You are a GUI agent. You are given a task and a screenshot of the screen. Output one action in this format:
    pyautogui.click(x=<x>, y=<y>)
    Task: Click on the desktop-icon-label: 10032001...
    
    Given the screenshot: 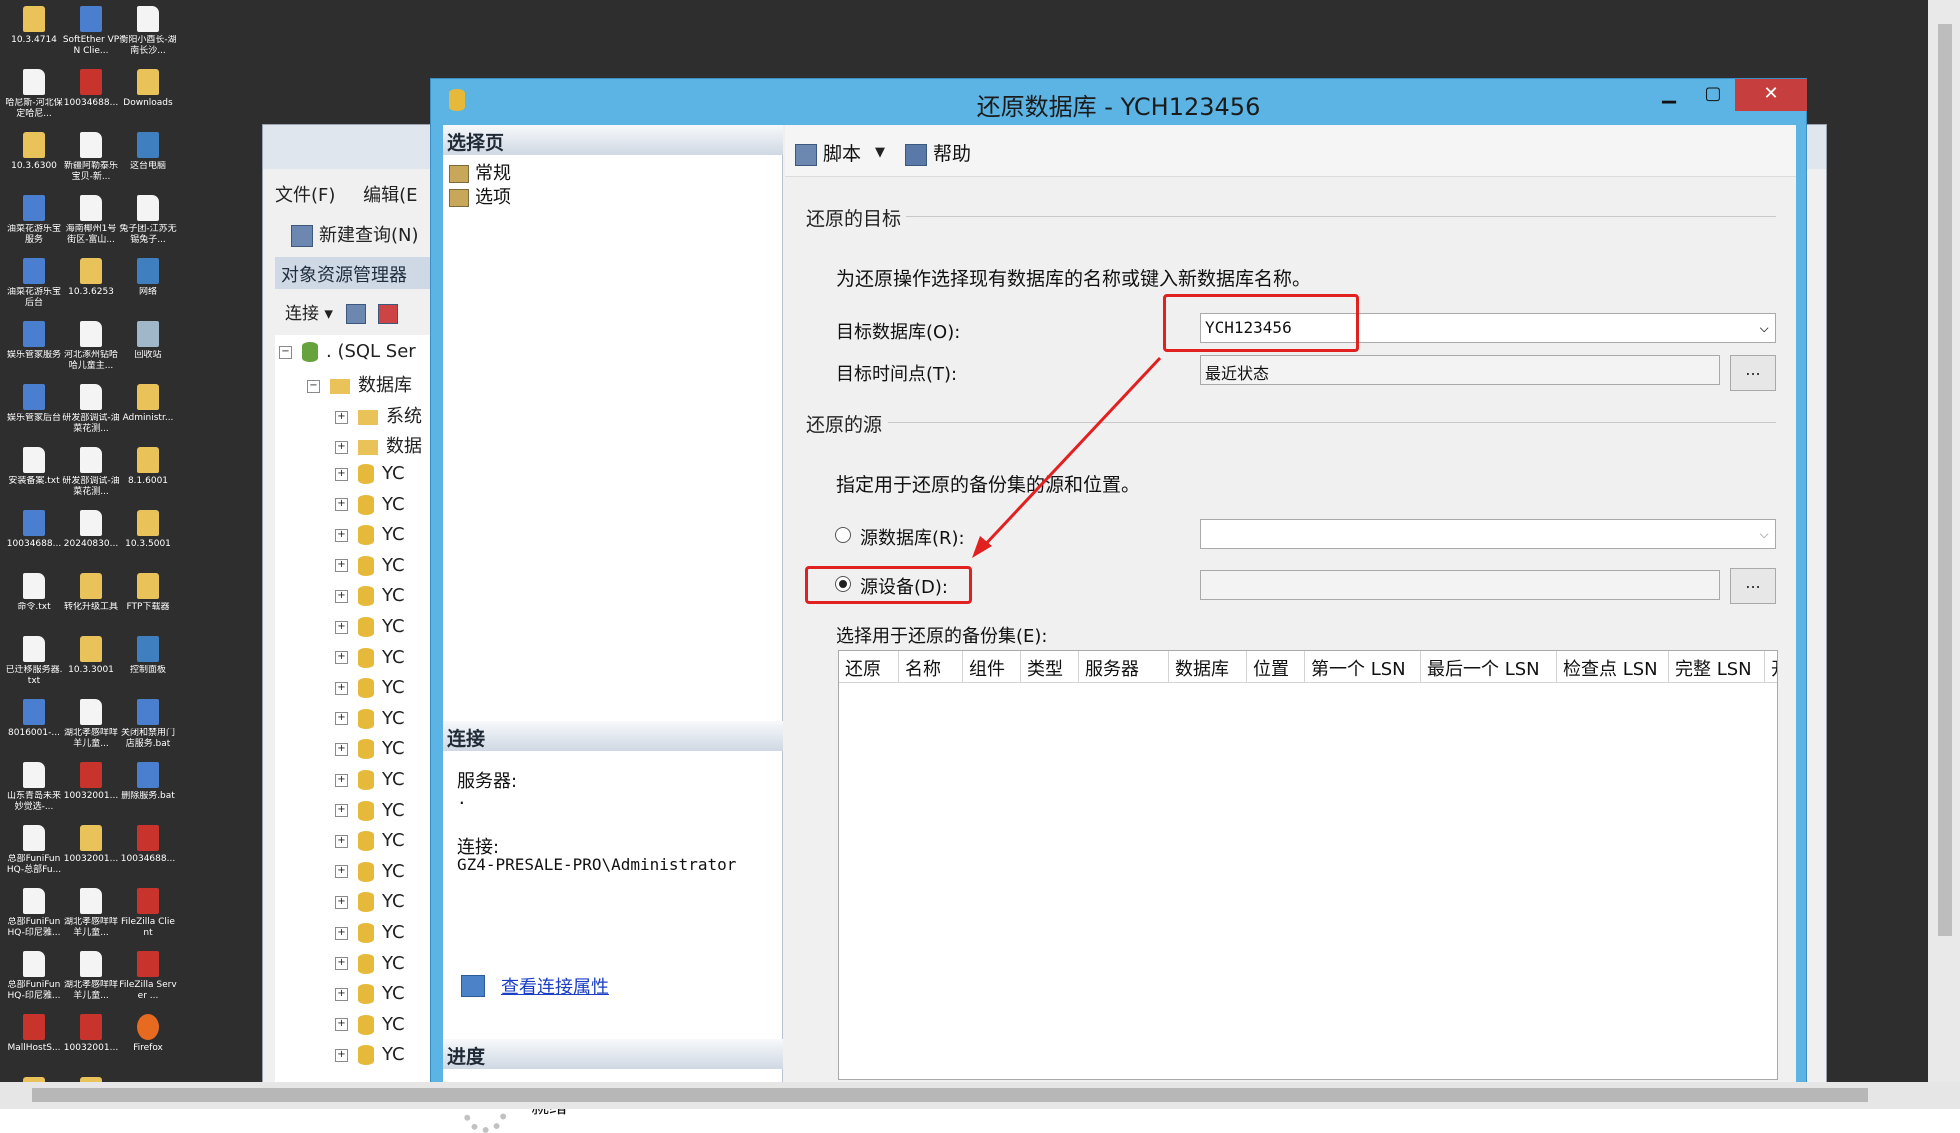 What is the action you would take?
    pyautogui.click(x=91, y=1111)
    